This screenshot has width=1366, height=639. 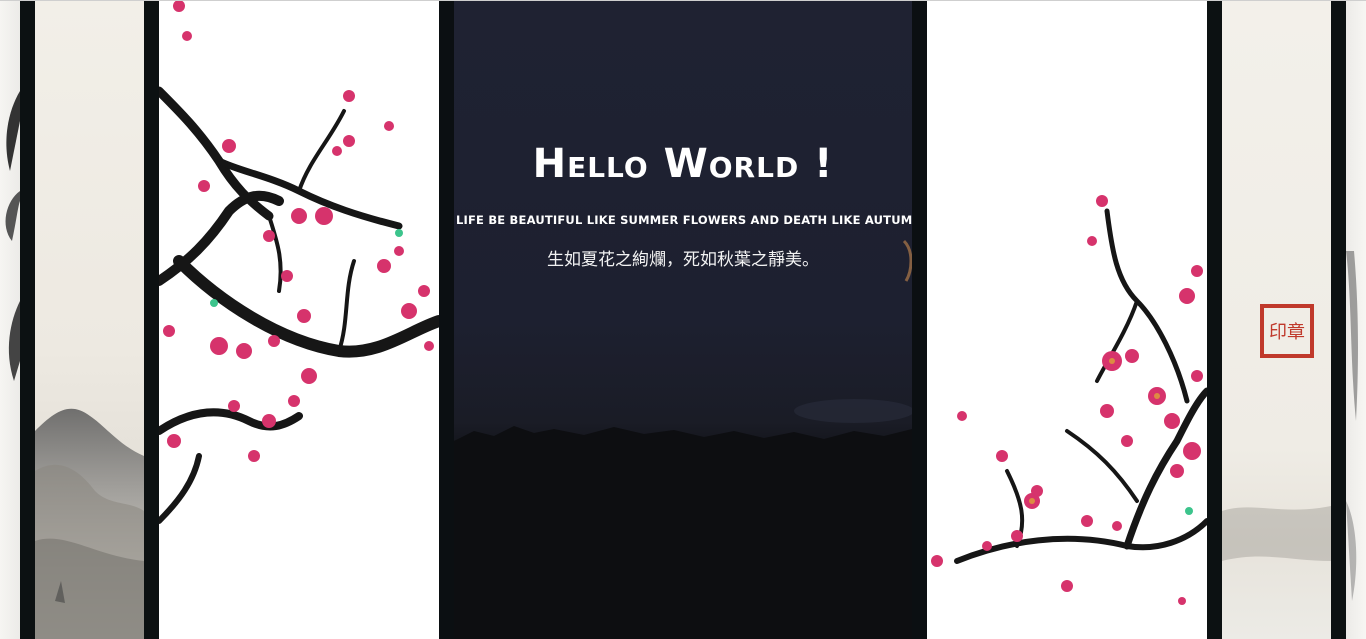 What do you see at coordinates (89, 523) in the screenshot?
I see `ink-landscape-image` at bounding box center [89, 523].